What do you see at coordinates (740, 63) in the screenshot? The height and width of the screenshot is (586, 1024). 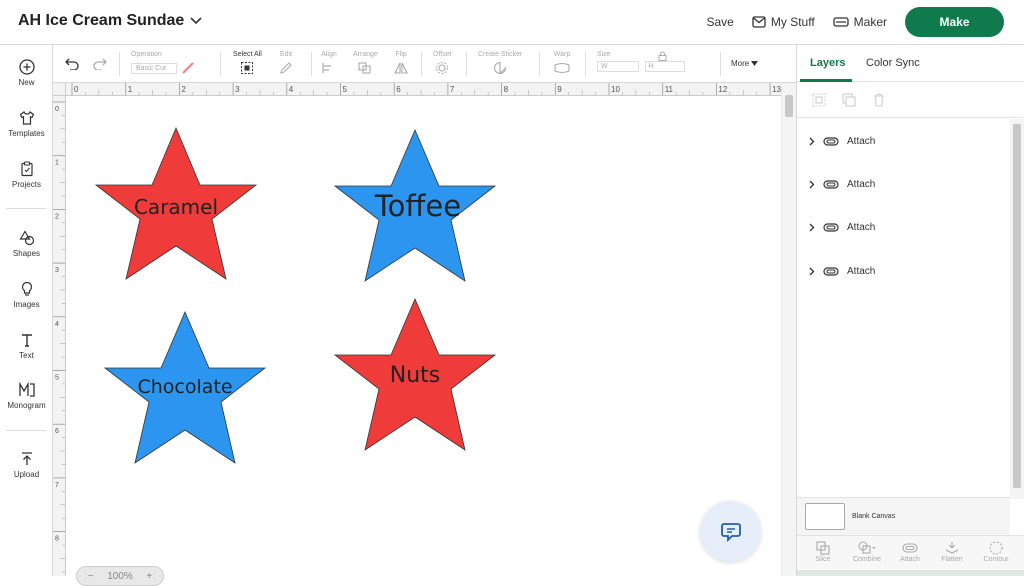 I see `more-label: More` at bounding box center [740, 63].